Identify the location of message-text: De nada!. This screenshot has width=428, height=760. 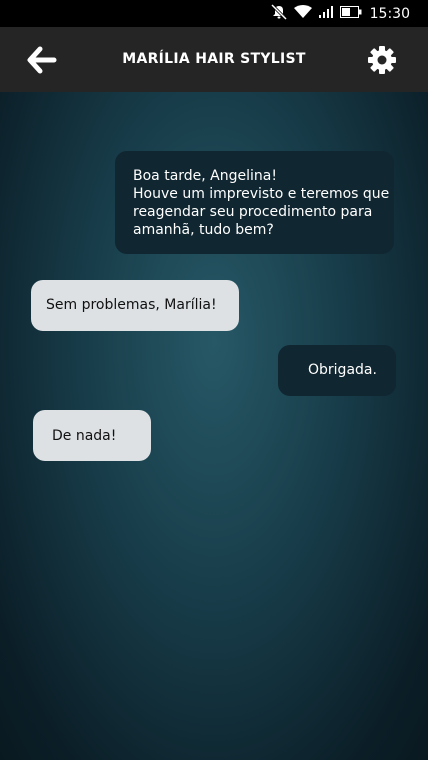
(84, 436).